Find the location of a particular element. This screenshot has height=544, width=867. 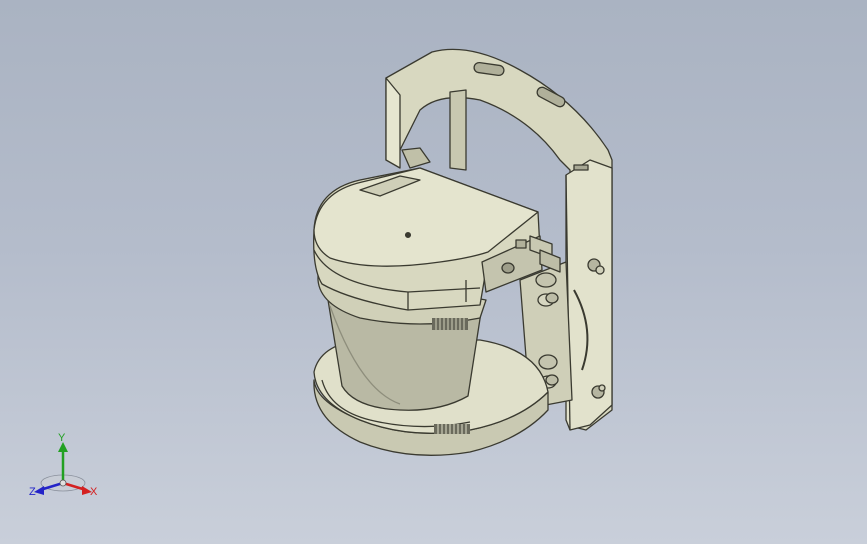

x-axis-label: X is located at coordinates (94, 492).